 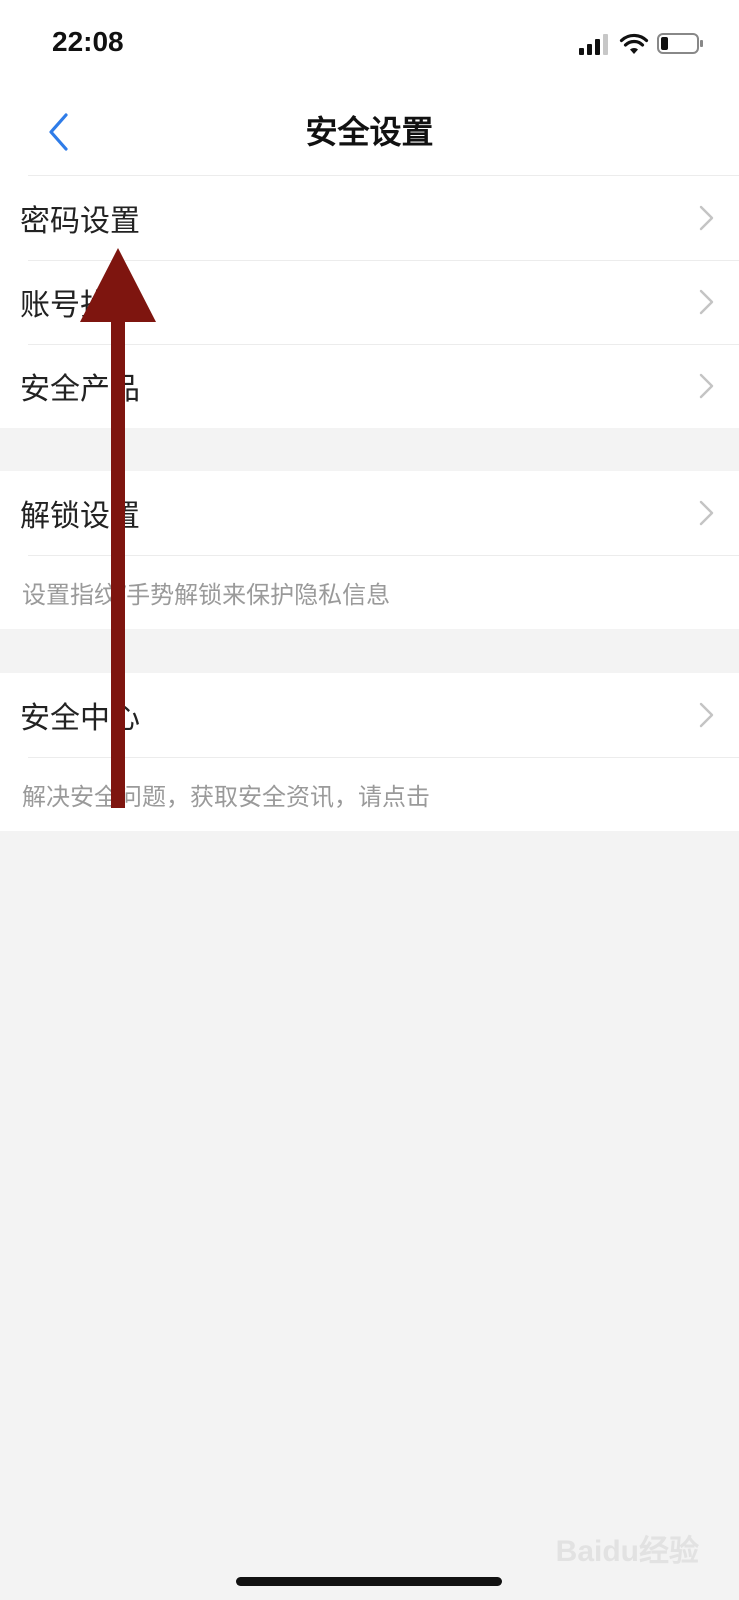 I want to click on status-time: 22:08, so click(x=88, y=41).